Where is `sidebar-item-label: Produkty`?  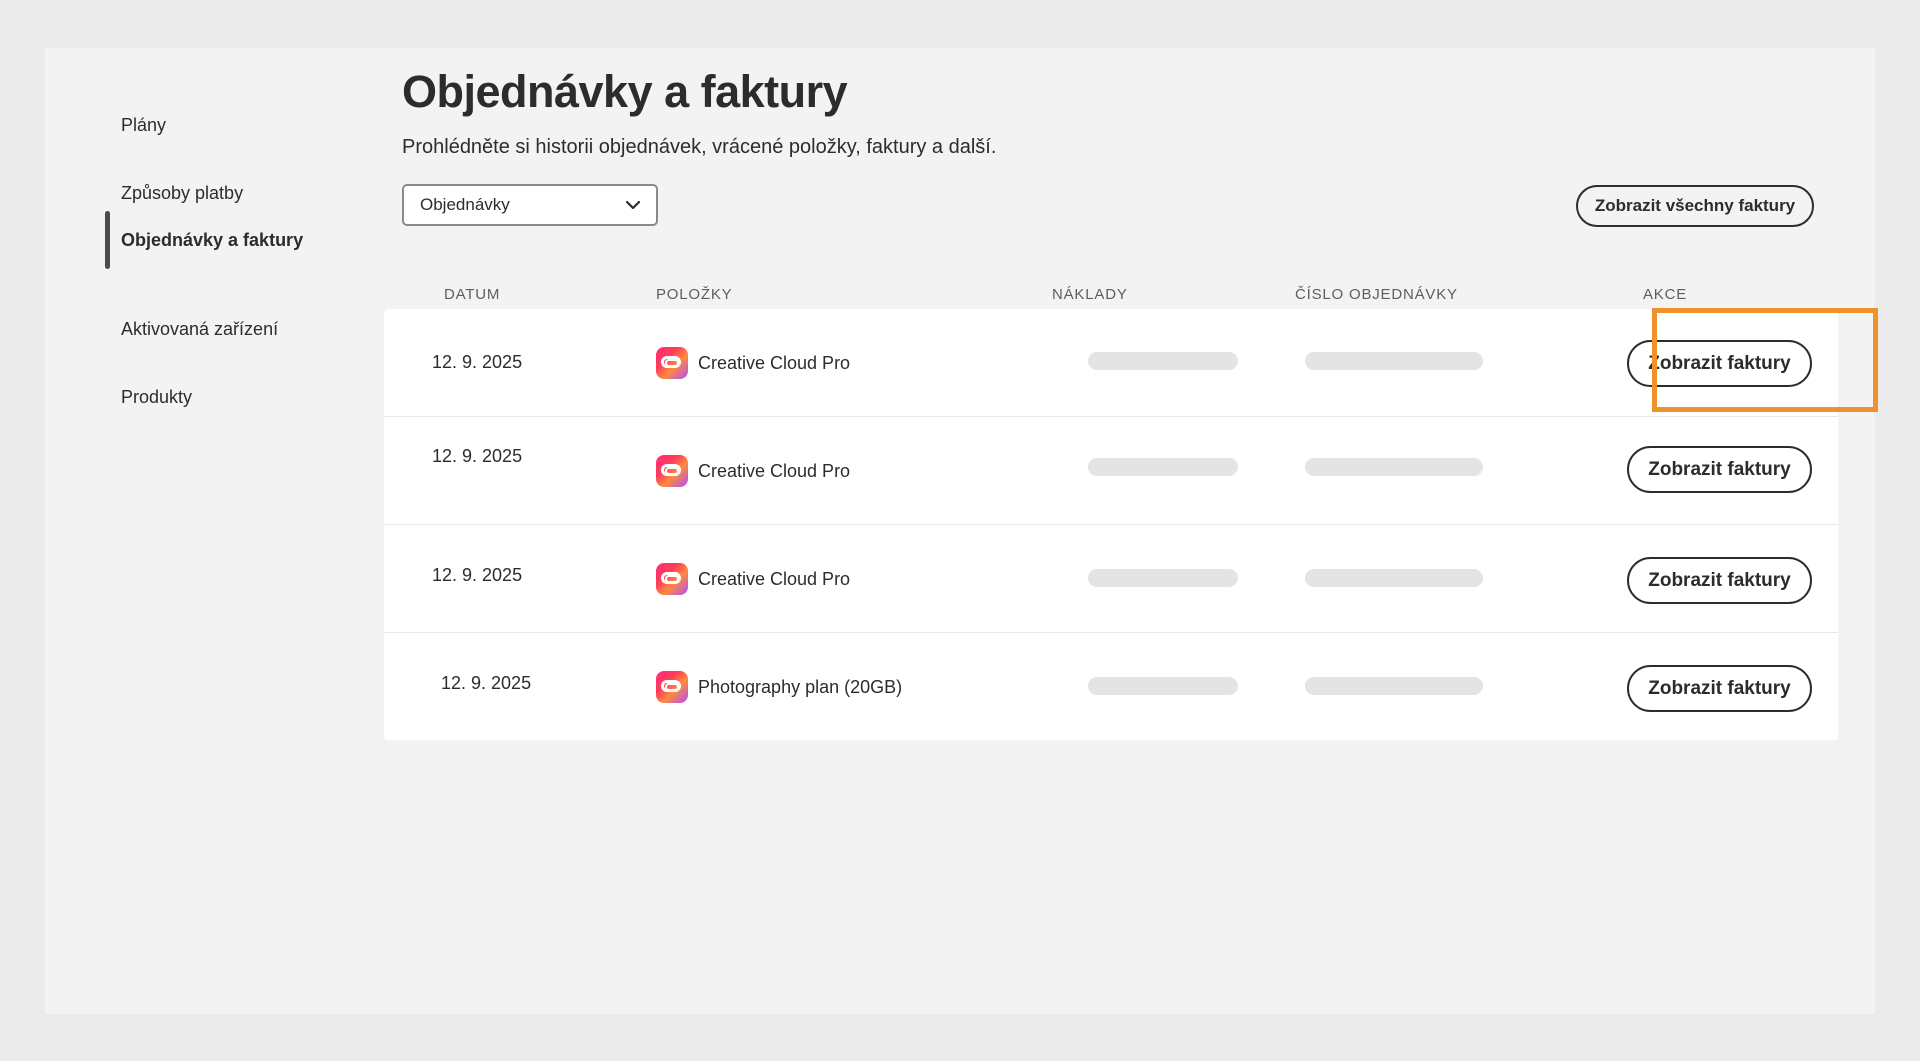
sidebar-item-label: Produkty is located at coordinates (157, 396).